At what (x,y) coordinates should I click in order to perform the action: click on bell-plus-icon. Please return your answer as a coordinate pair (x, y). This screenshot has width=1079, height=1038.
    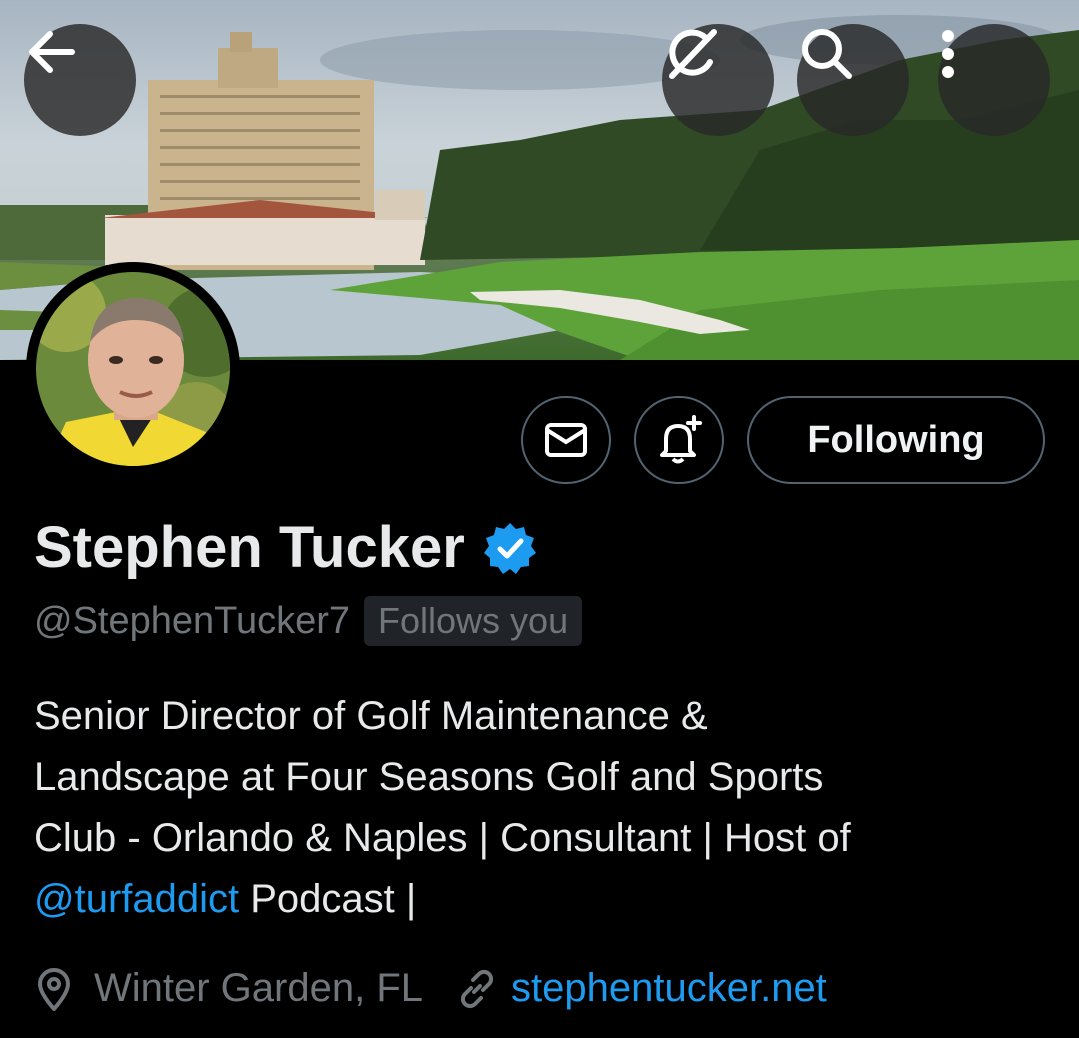
    Looking at the image, I should click on (681, 439).